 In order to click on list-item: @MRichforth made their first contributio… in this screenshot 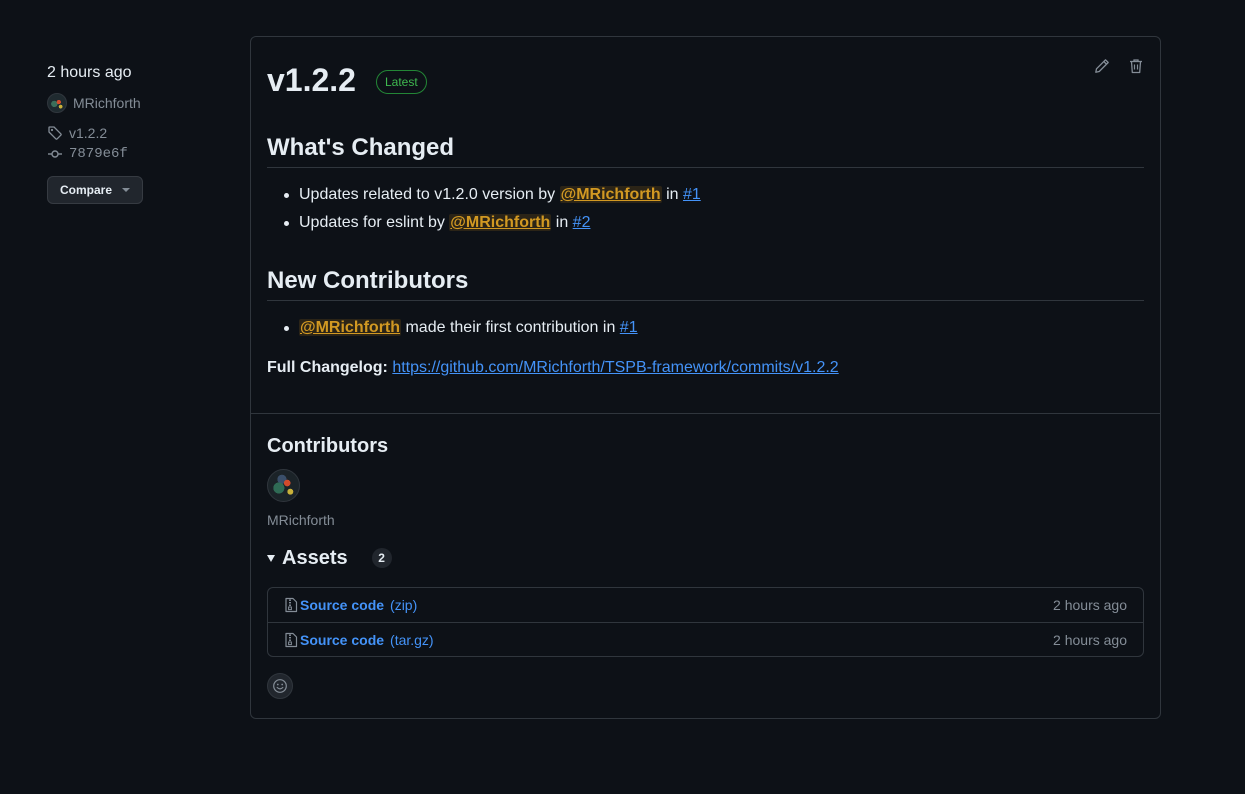, I will do `click(705, 330)`.